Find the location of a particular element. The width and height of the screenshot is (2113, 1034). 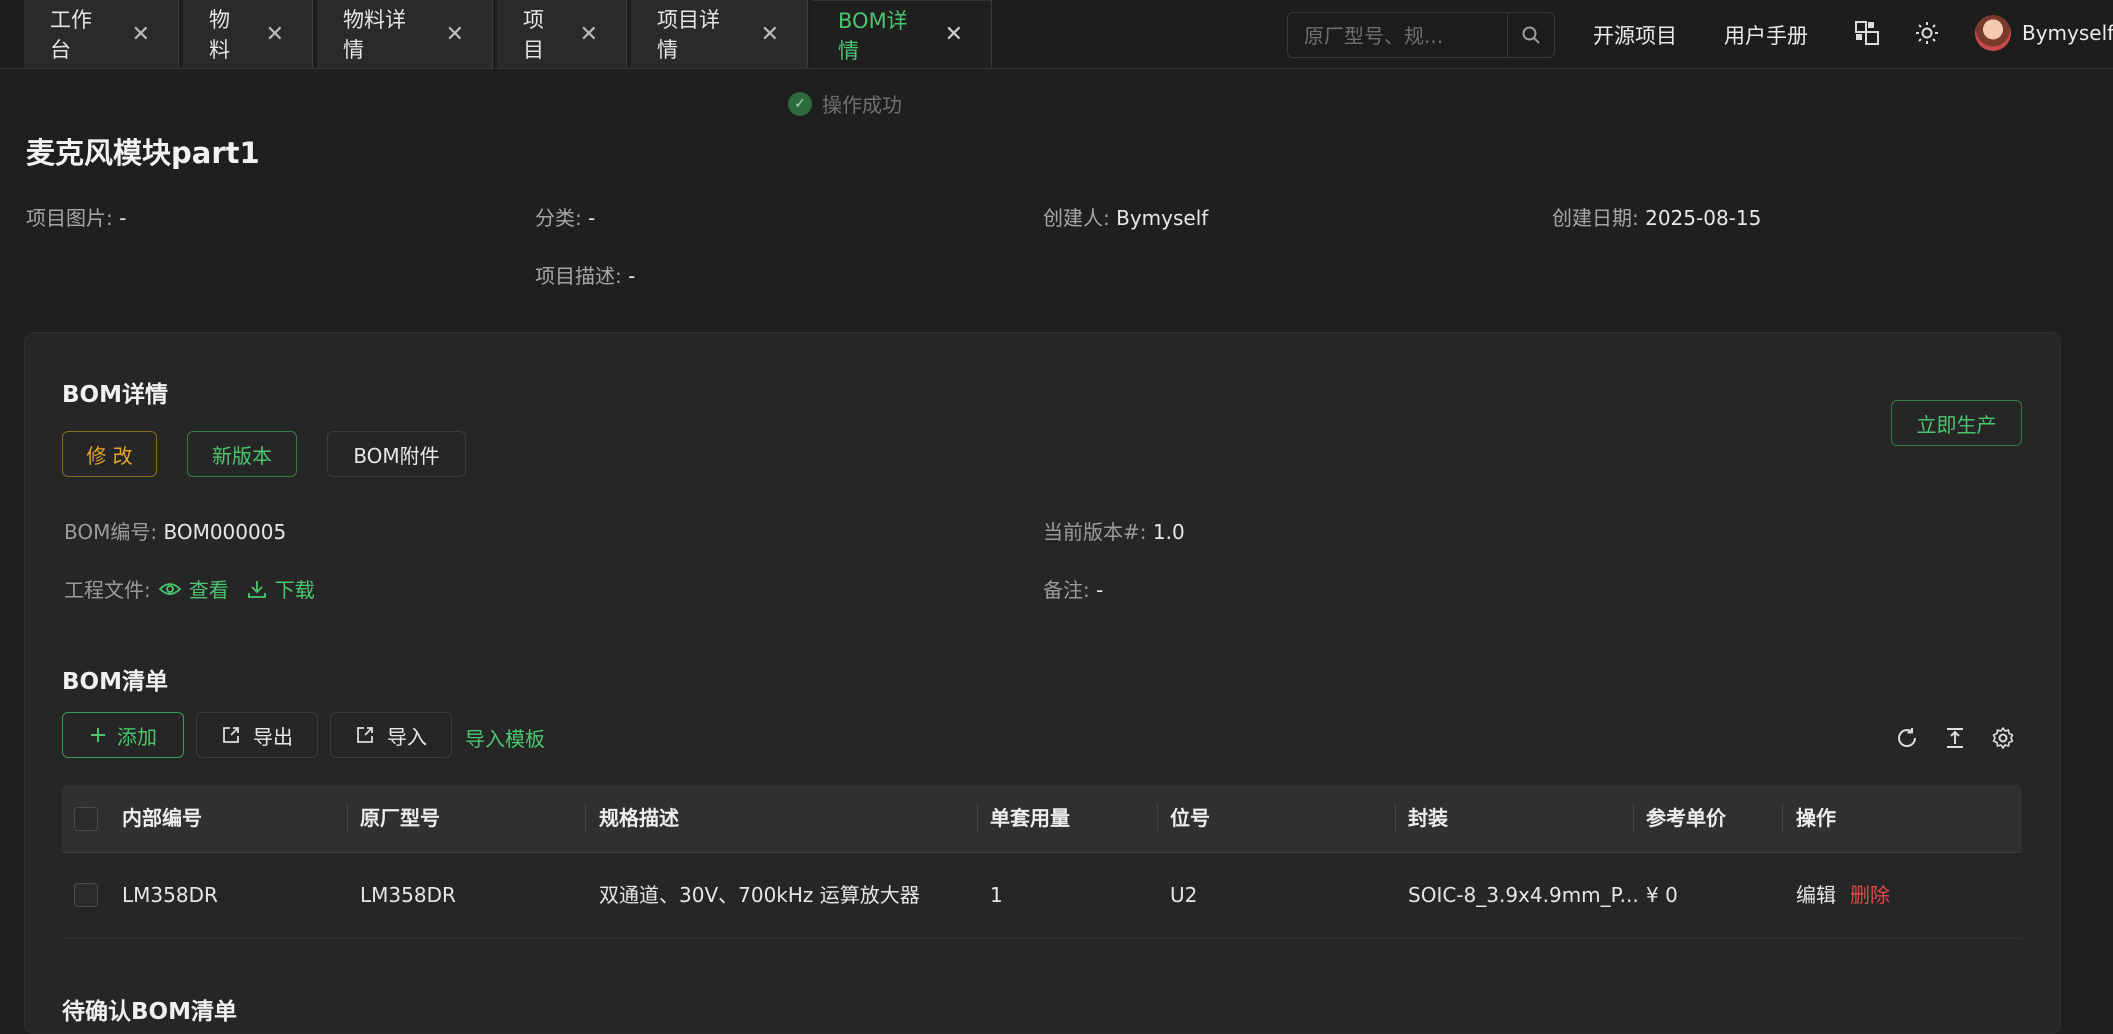

col-qty: 单套用量 is located at coordinates (1030, 818).